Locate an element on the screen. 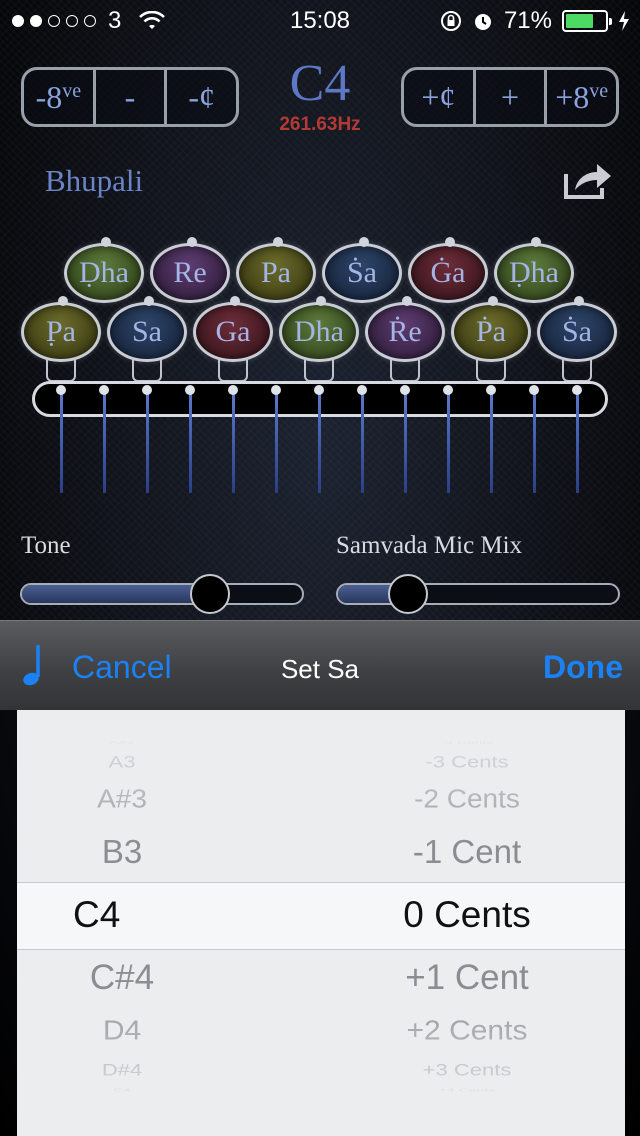 This screenshot has width=640, height=1136. bell-front_row-6: Ṡa is located at coordinates (577, 329).